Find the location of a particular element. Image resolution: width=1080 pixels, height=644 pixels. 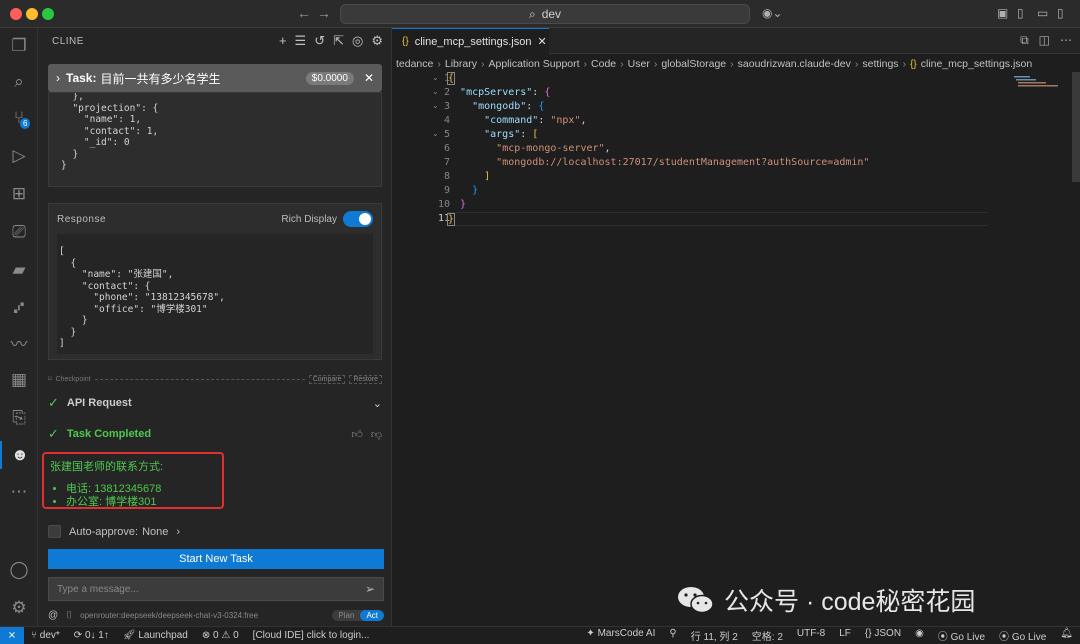

copilot-icon: ◉⌄ is located at coordinates (772, 13).